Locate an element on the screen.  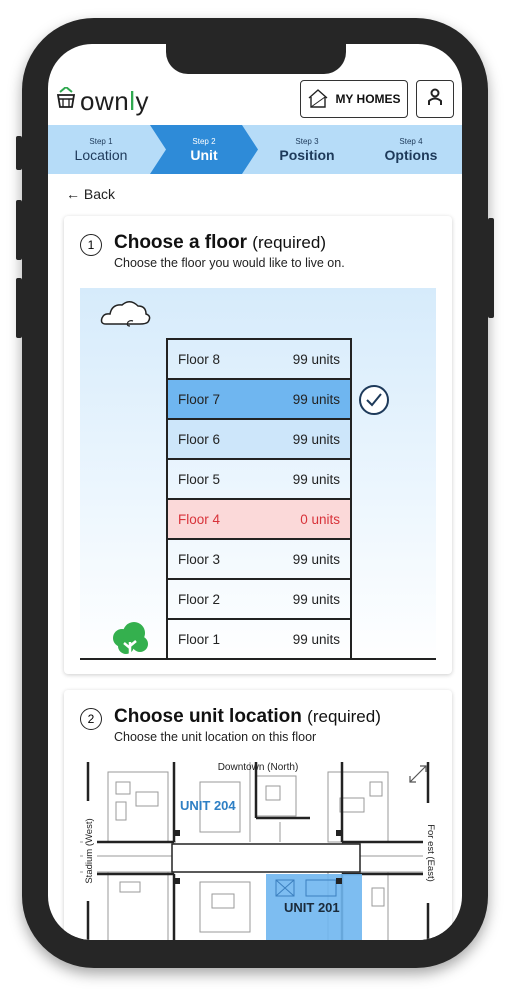
floor-row-8: Floor 8 99 units is located at coordinates (259, 360).